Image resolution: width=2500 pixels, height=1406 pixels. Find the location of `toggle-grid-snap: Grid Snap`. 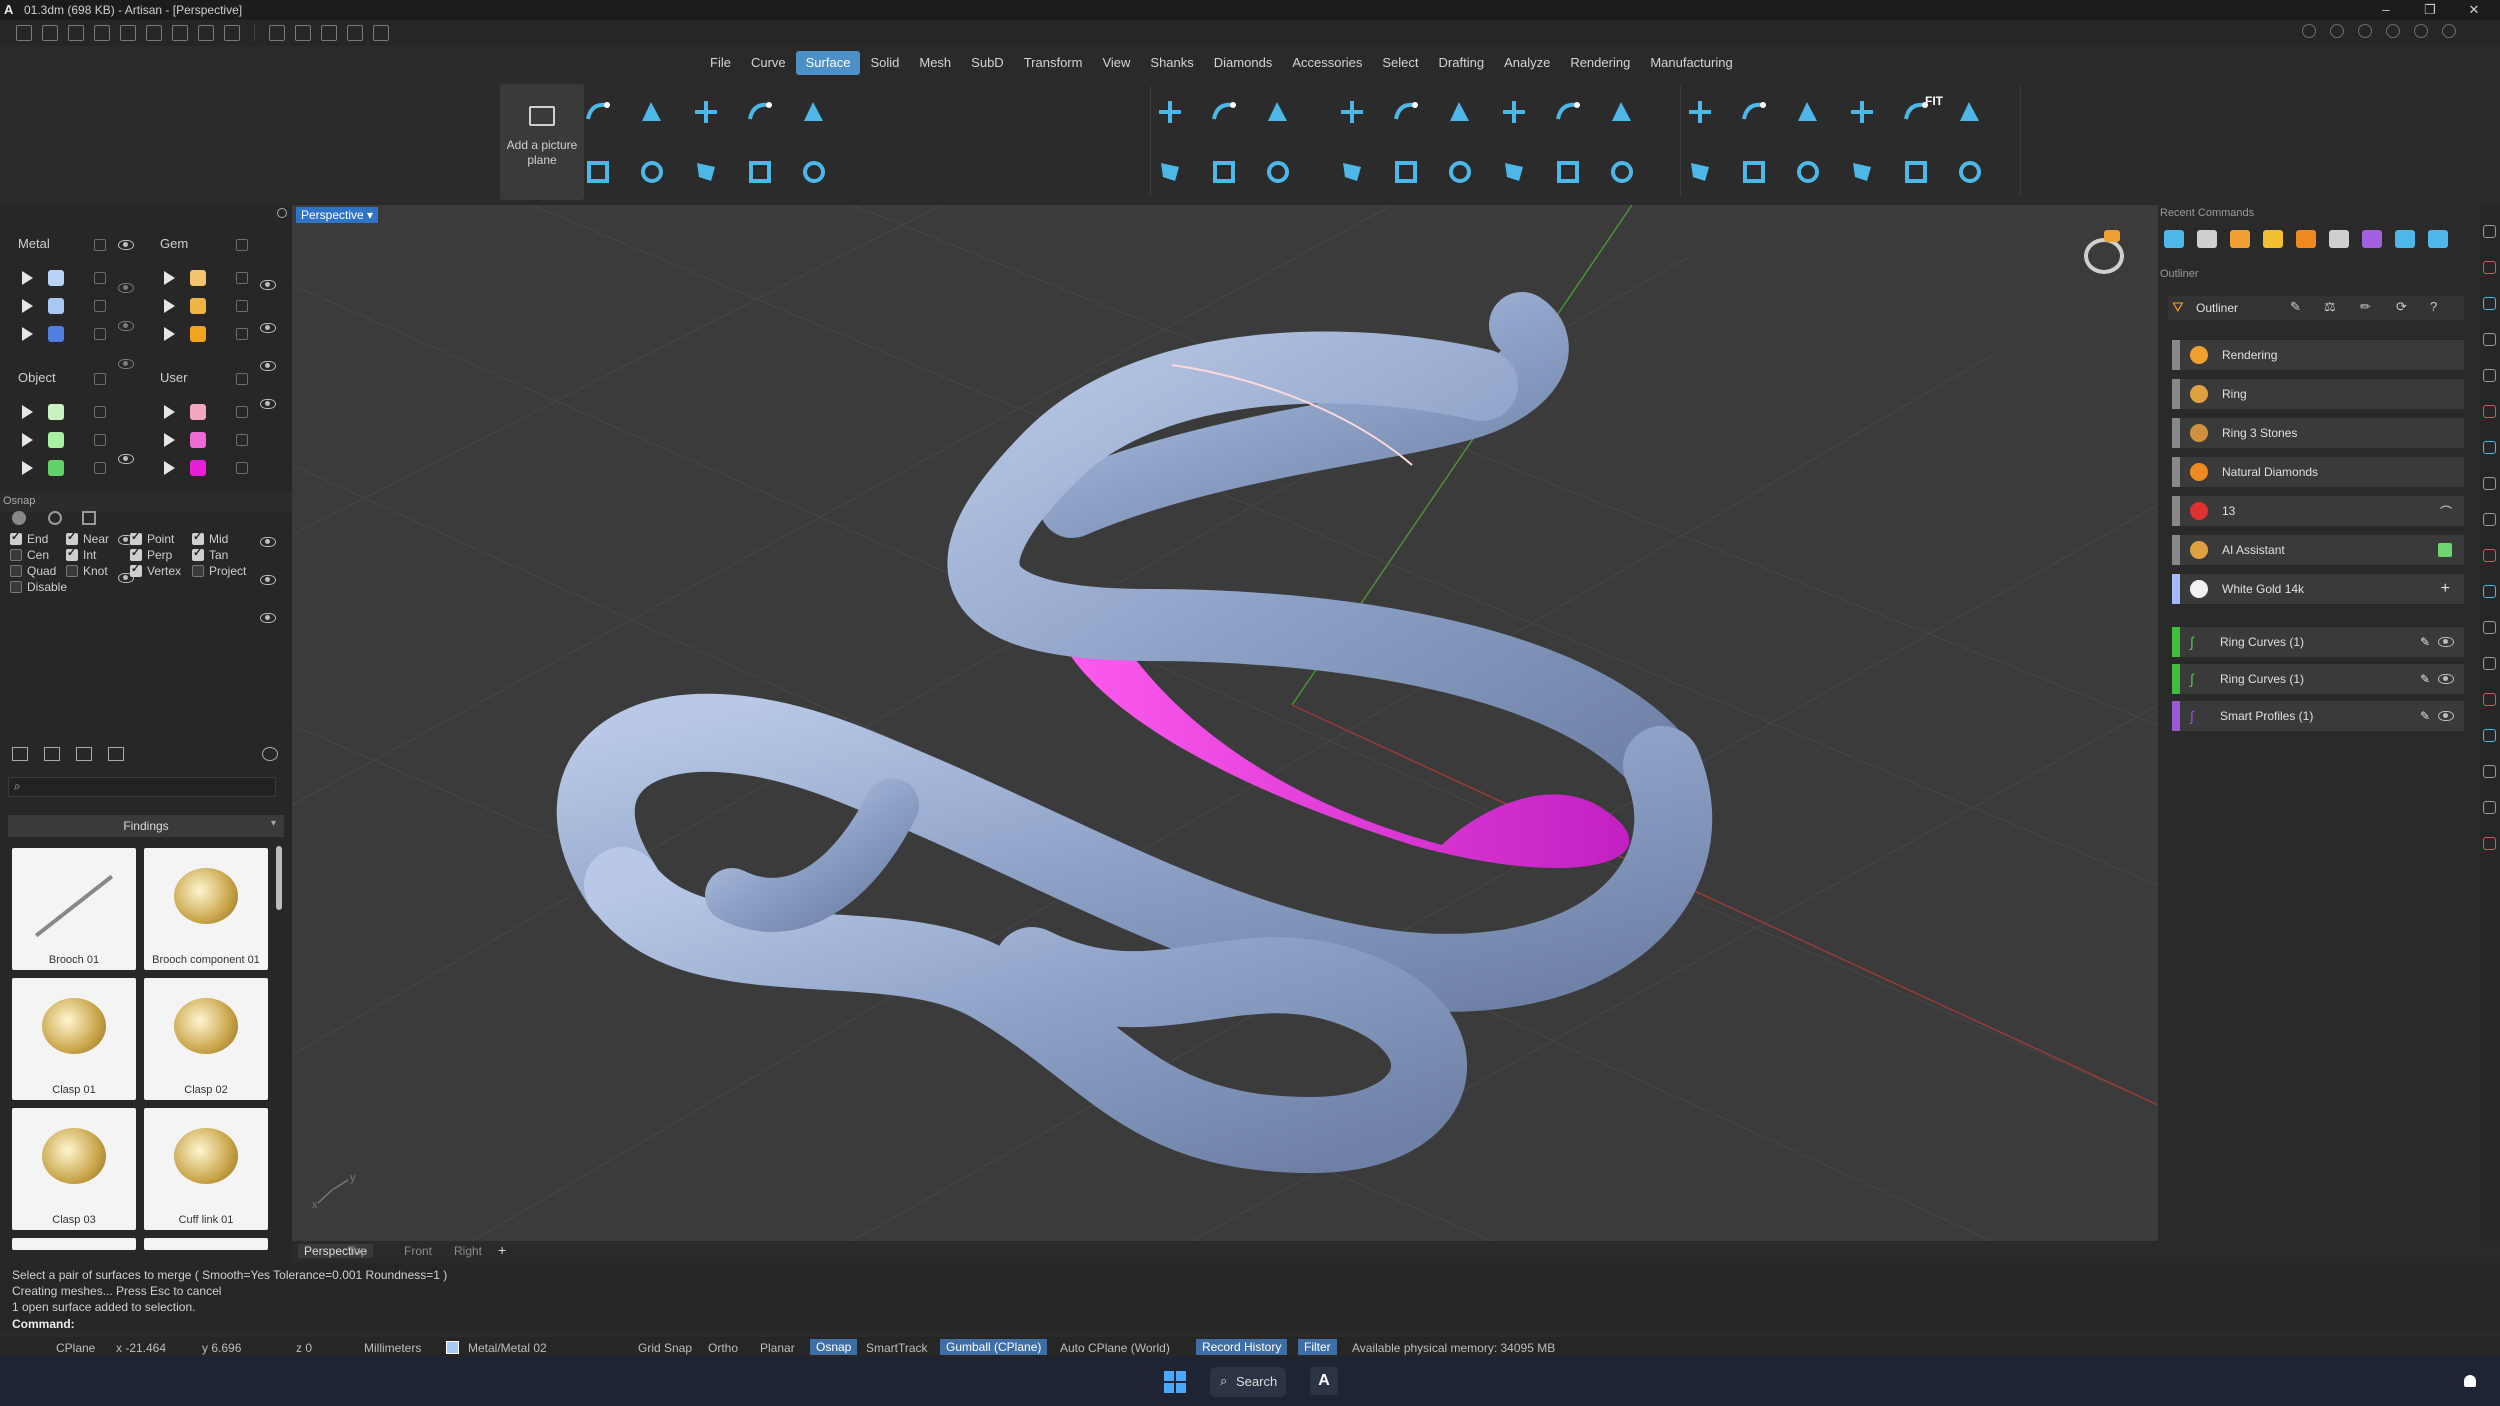

toggle-grid-snap: Grid Snap is located at coordinates (665, 1348).